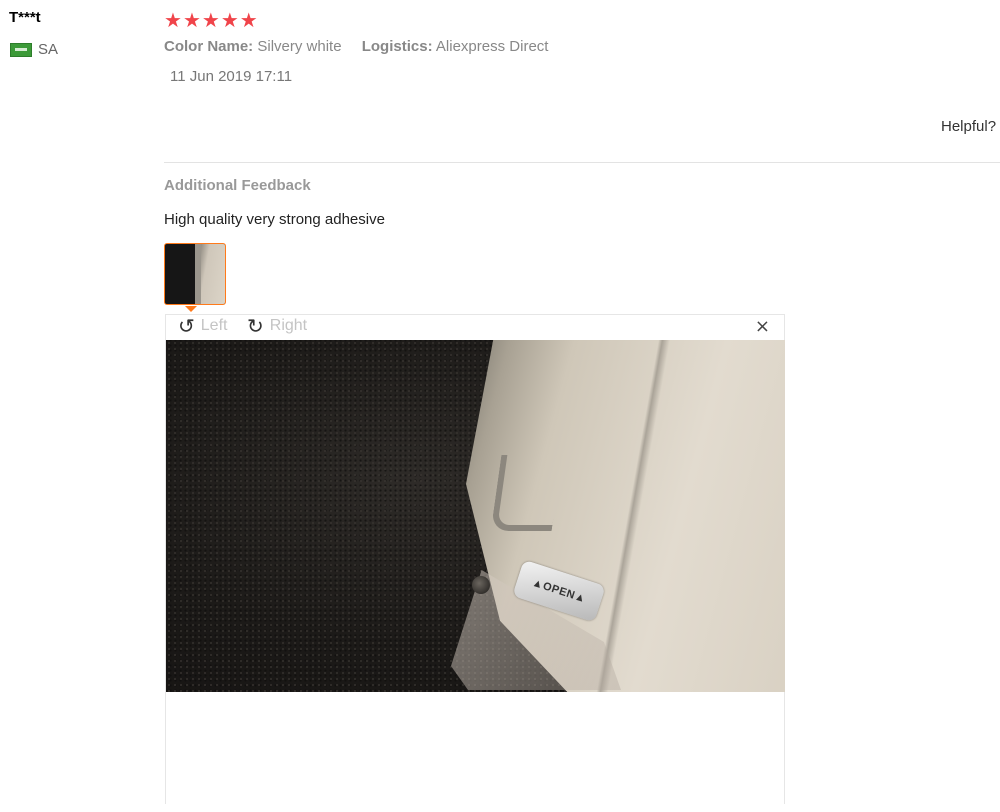 Image resolution: width=1000 pixels, height=812 pixels. Describe the element at coordinates (481, 585) in the screenshot. I see `photo-knob` at that location.